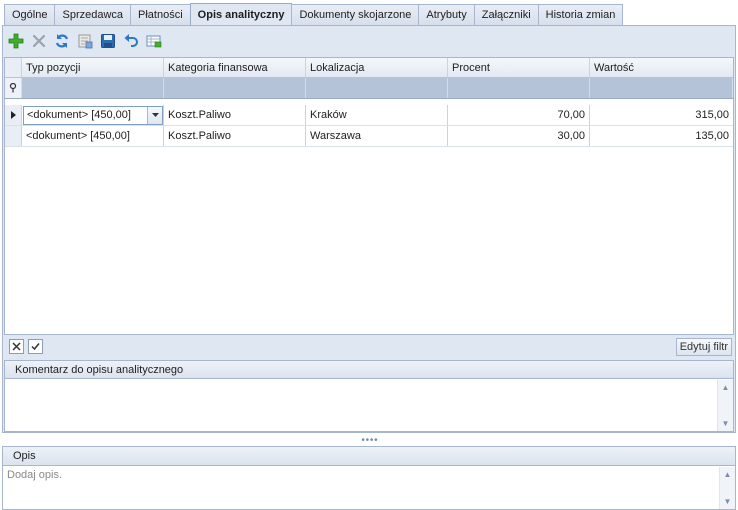 This screenshot has width=738, height=510. What do you see at coordinates (661, 67) in the screenshot?
I see `column-header-wartosc: Wartość` at bounding box center [661, 67].